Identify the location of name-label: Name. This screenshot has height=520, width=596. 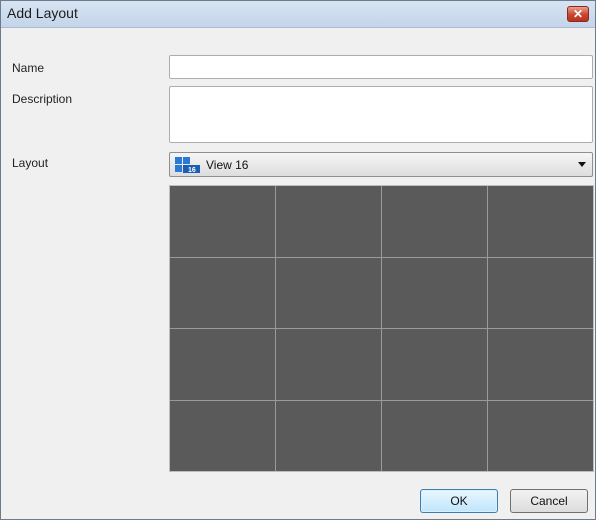
(28, 68).